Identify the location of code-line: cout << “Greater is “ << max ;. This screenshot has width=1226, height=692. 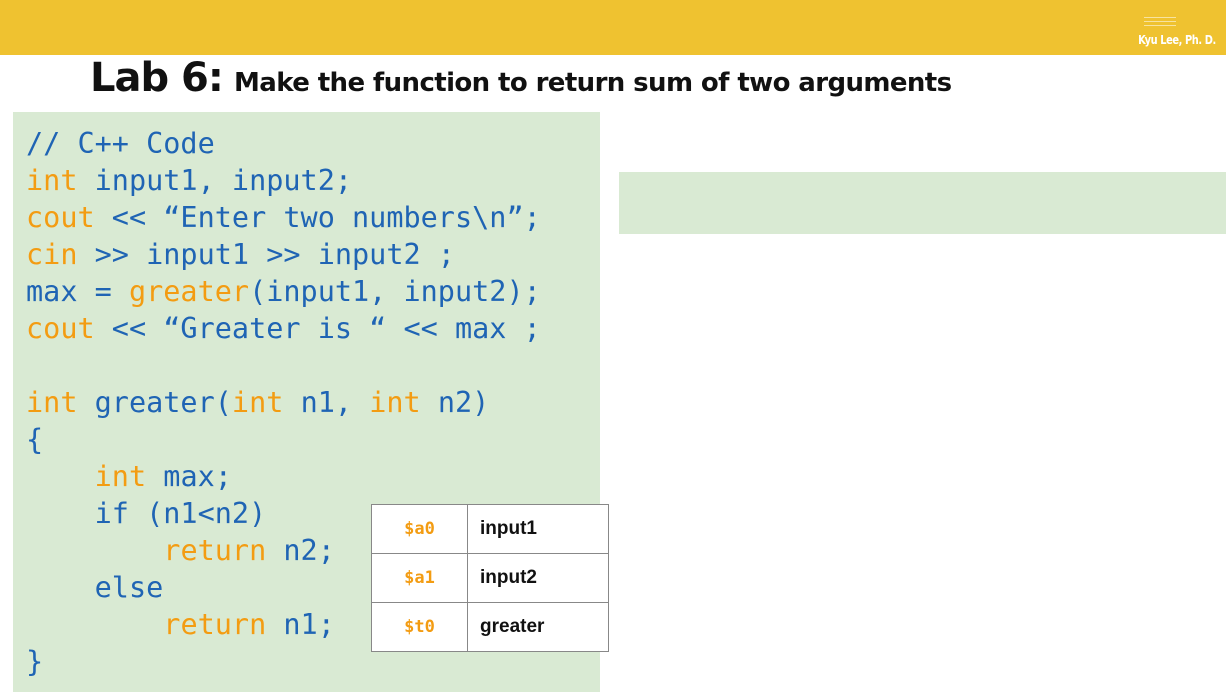
(283, 328).